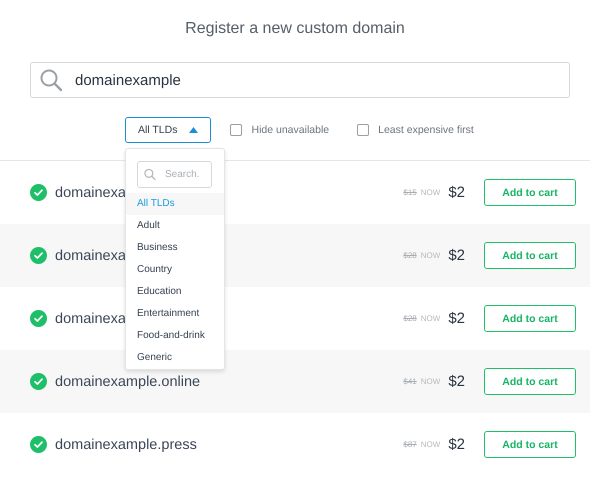  What do you see at coordinates (410, 381) in the screenshot?
I see `old-price: $41` at bounding box center [410, 381].